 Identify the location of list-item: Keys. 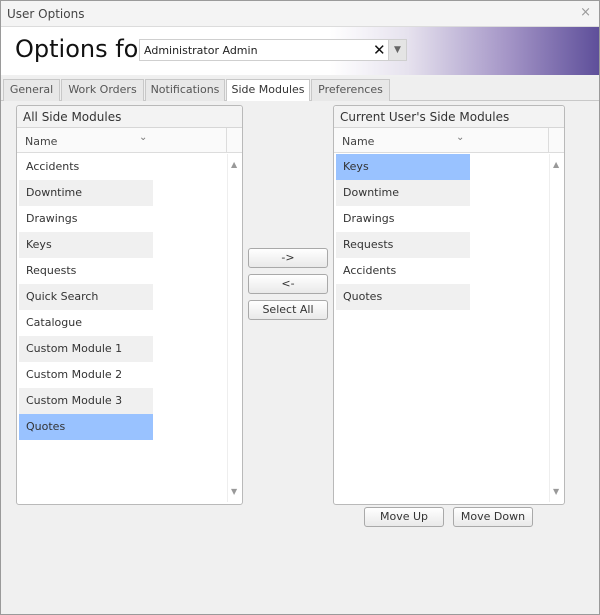
(86, 245).